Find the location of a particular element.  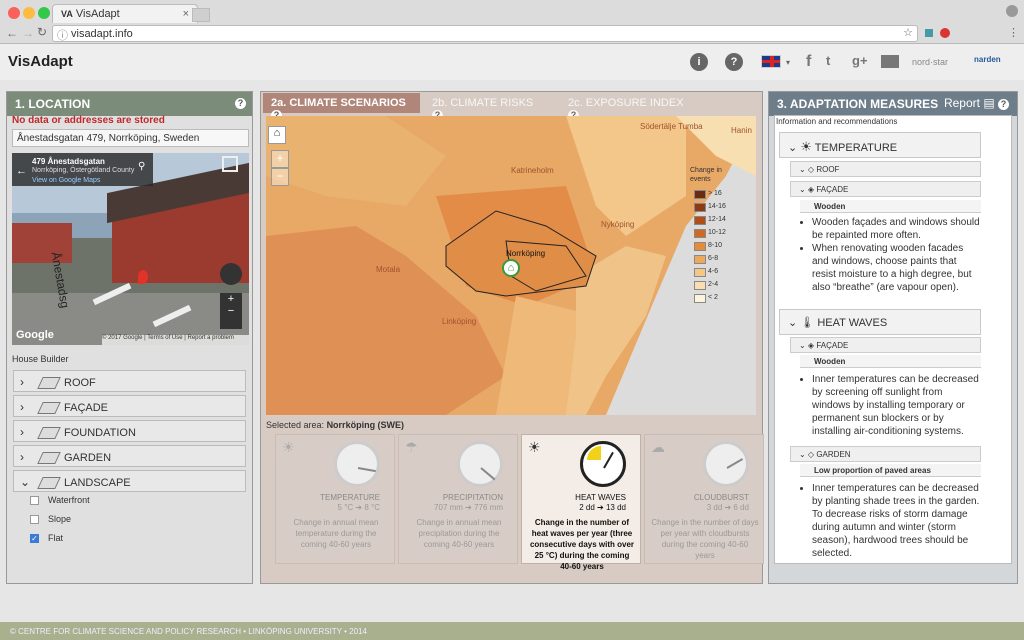

address-bar: visadapt.info ⓘ ☆ is located at coordinates (485, 33).